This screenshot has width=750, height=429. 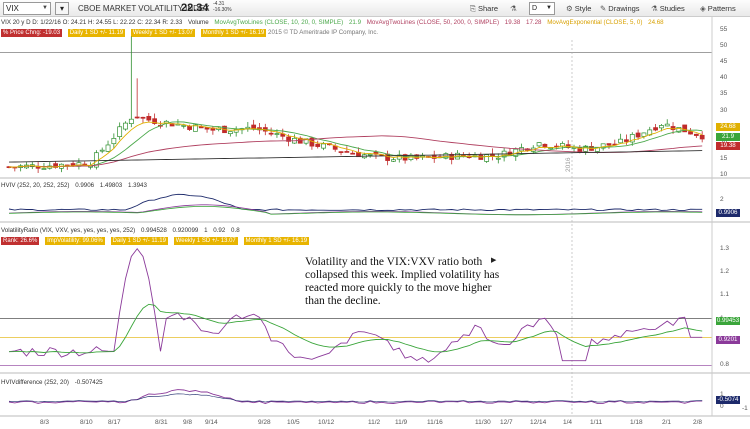 I want to click on date-label: 8/31, so click(x=161, y=422).